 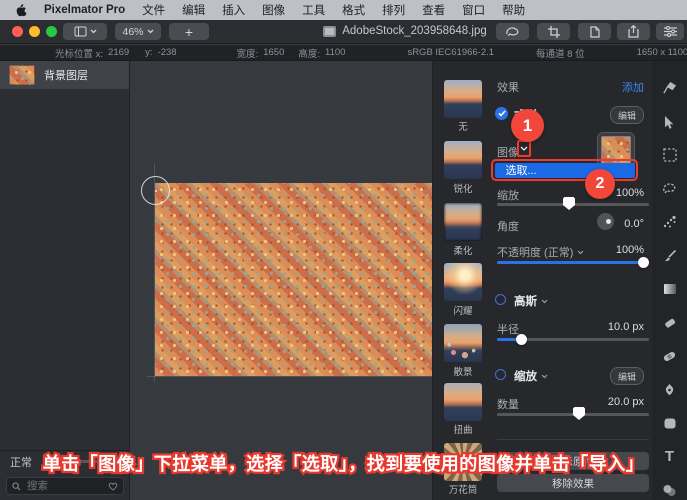 I want to click on menu-item-file: 文件, so click(x=153, y=10).